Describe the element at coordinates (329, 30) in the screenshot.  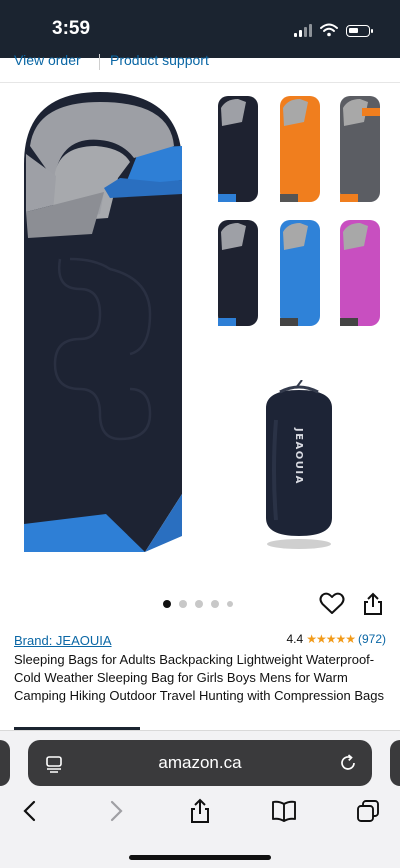
I see `wifi-icon` at that location.